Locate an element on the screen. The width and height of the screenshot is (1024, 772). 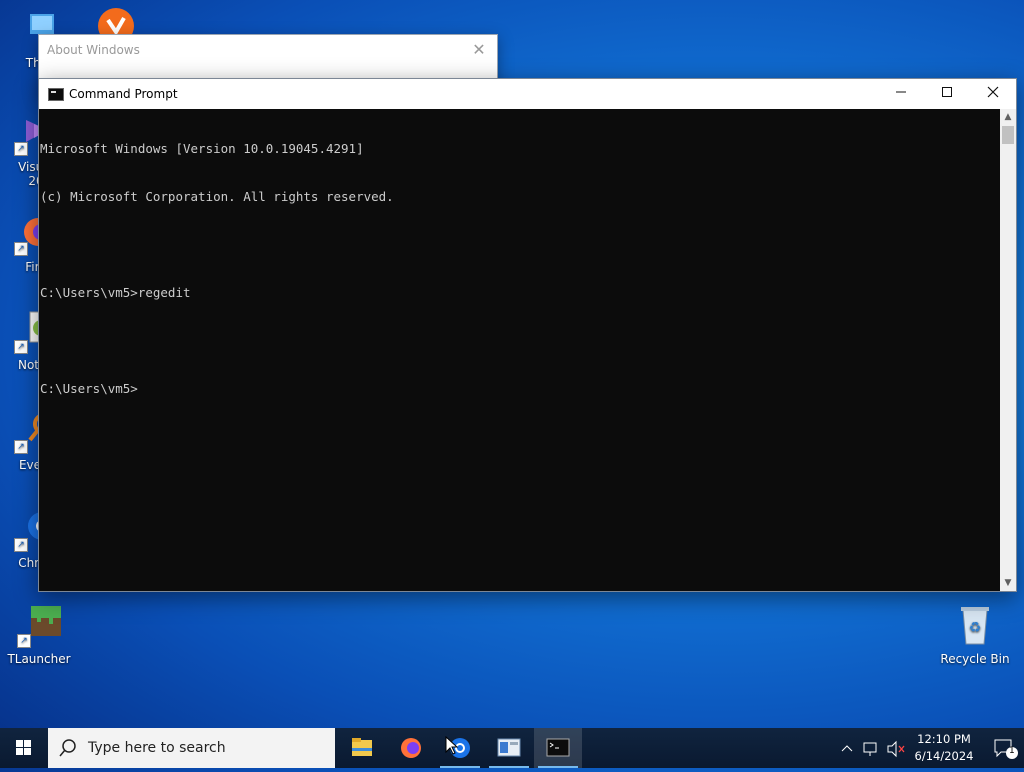
close-button is located at coordinates (993, 94).